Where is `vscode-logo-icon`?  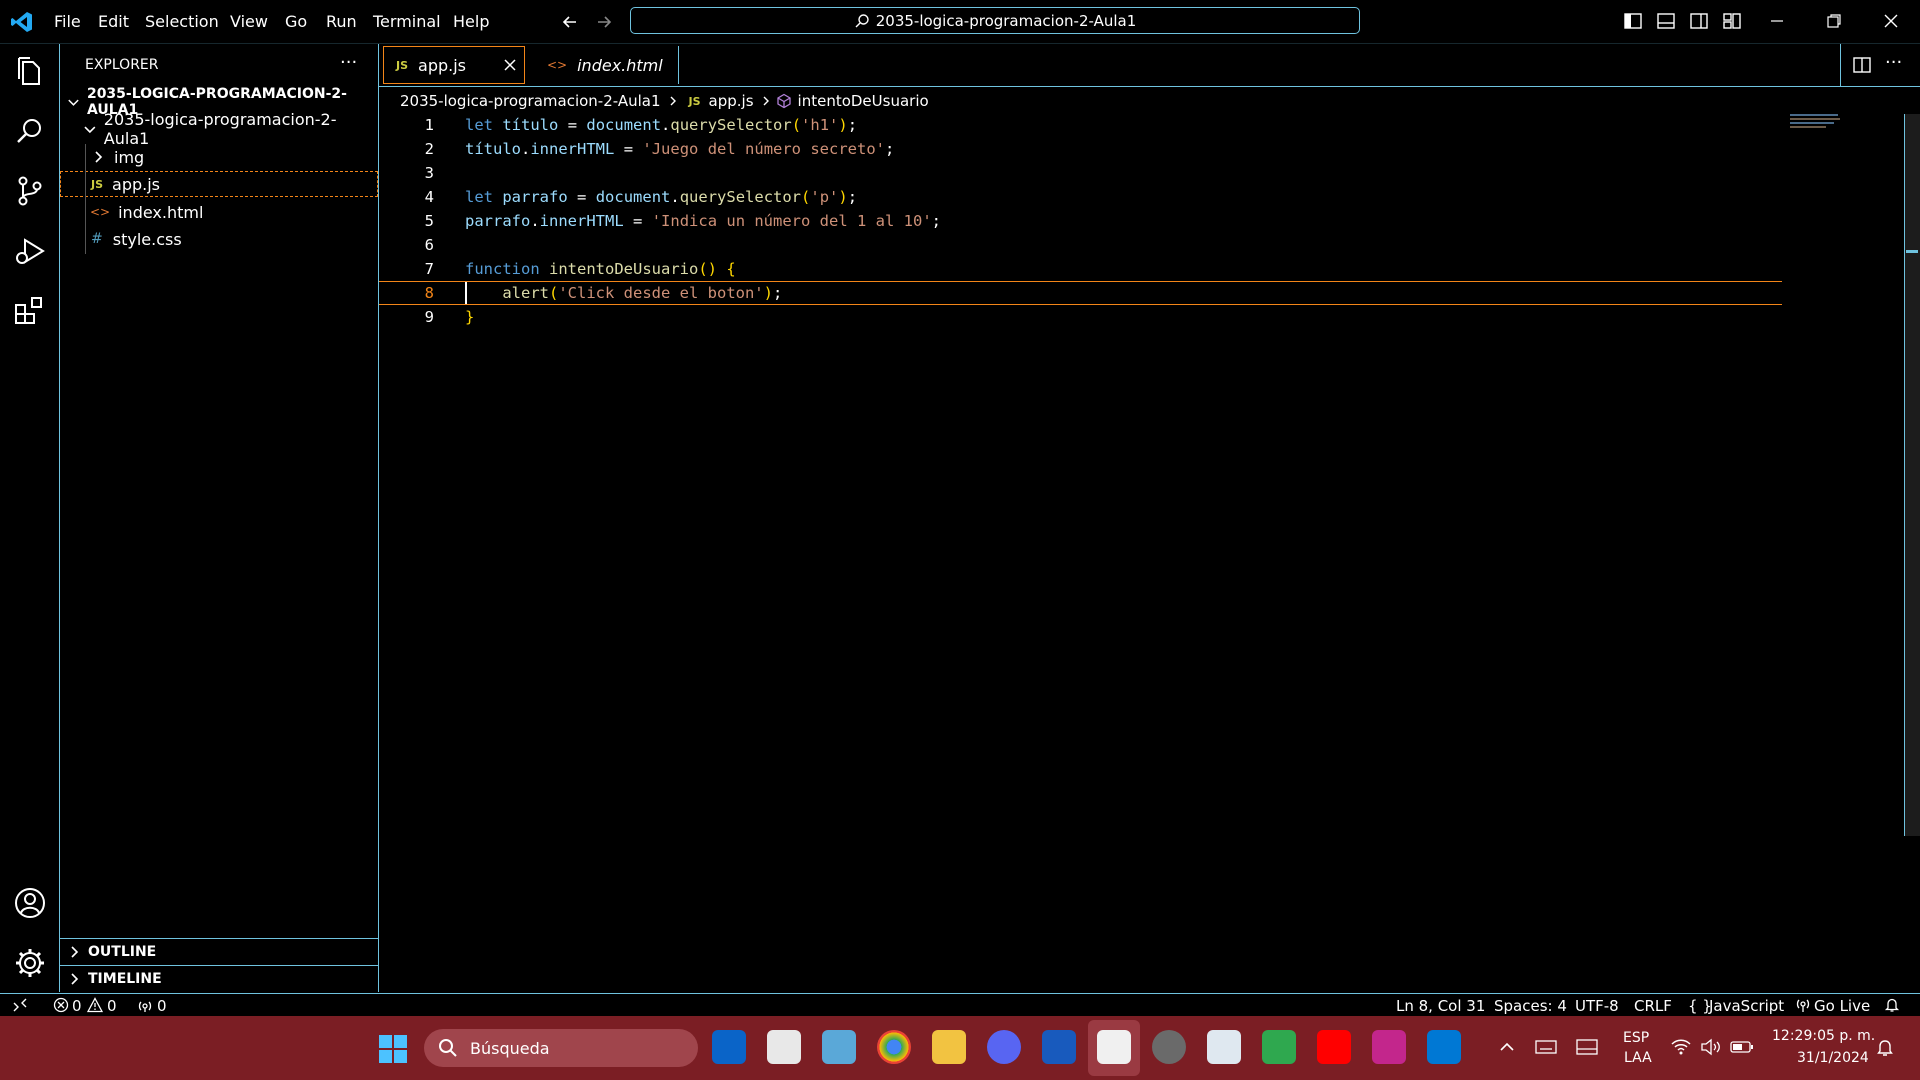 vscode-logo-icon is located at coordinates (21, 22).